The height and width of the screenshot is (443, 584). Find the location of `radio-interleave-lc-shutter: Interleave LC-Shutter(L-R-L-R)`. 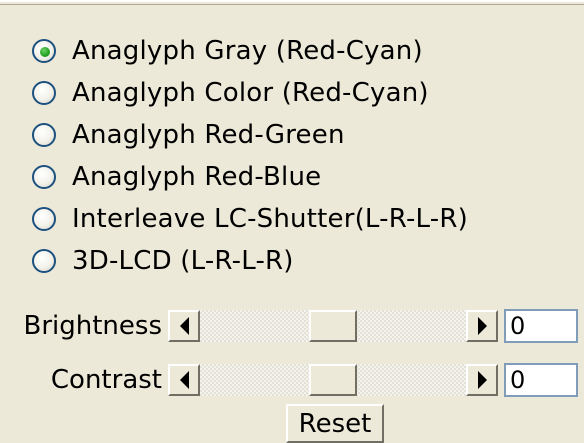

radio-interleave-lc-shutter: Interleave LC-Shutter(L-R-L-R) is located at coordinates (250, 219).